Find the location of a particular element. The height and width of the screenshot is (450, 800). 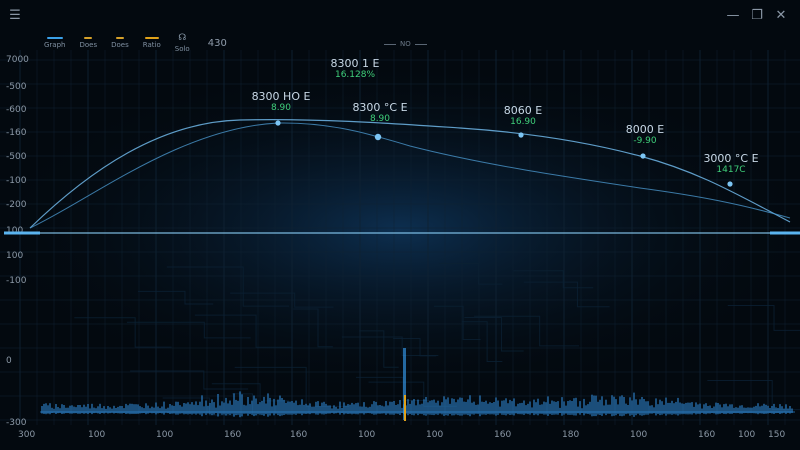

band-label: 8300 1 E 16.128% is located at coordinates (355, 68).